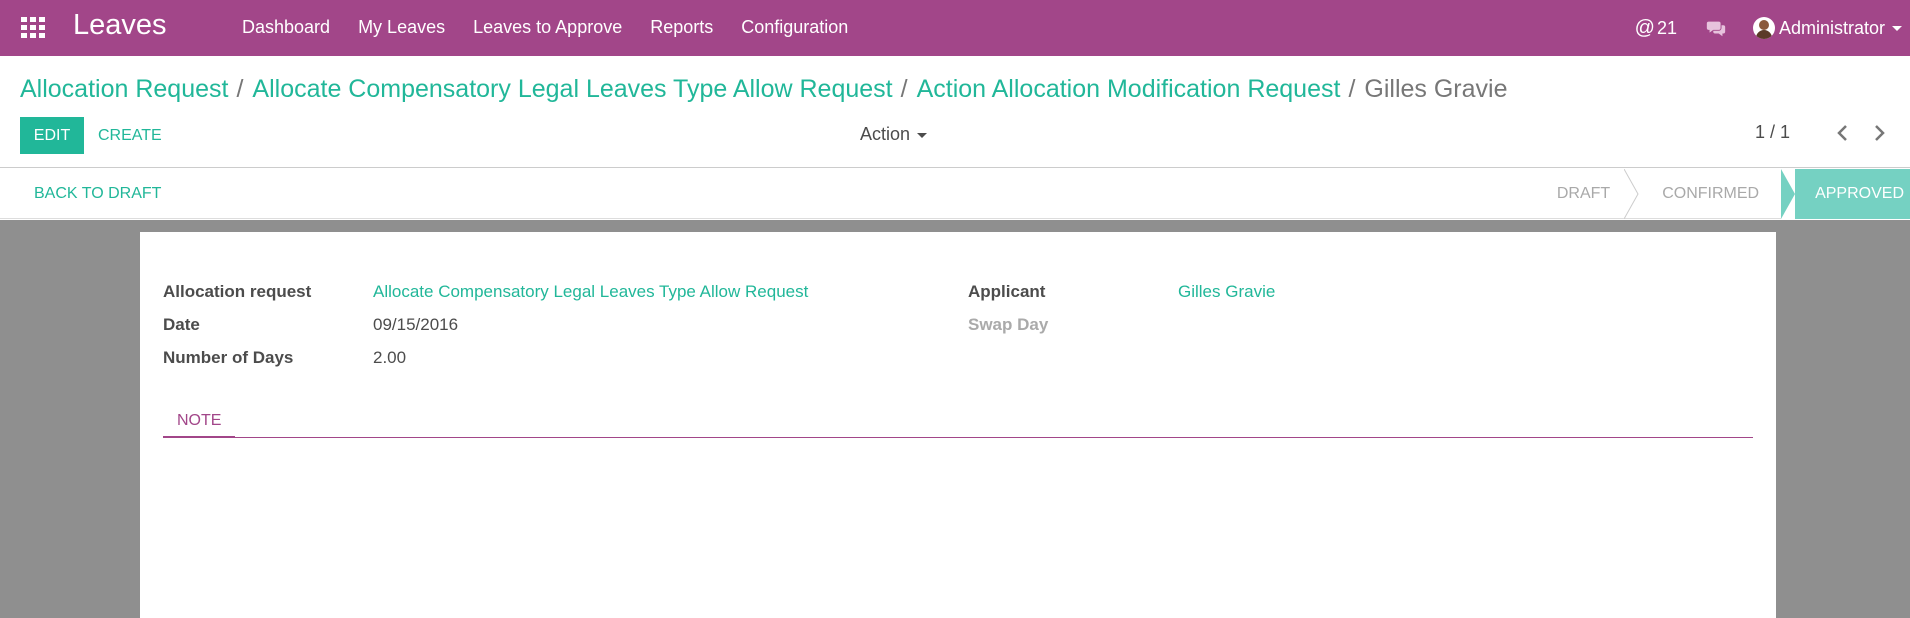 Image resolution: width=1910 pixels, height=618 pixels. I want to click on menu-dashboard: Dashboard, so click(286, 28).